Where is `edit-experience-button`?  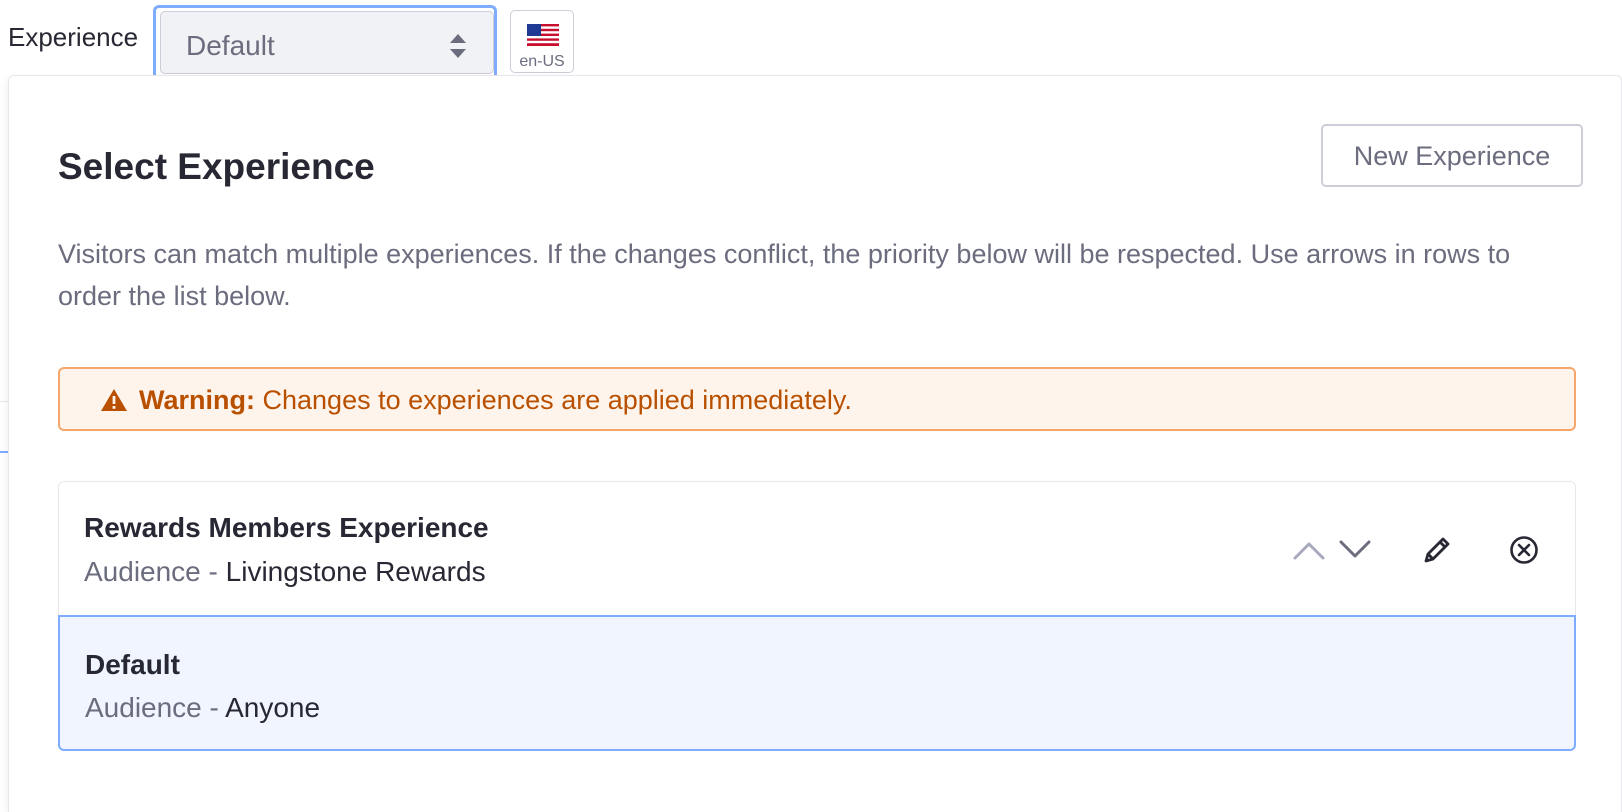
edit-experience-button is located at coordinates (1437, 550).